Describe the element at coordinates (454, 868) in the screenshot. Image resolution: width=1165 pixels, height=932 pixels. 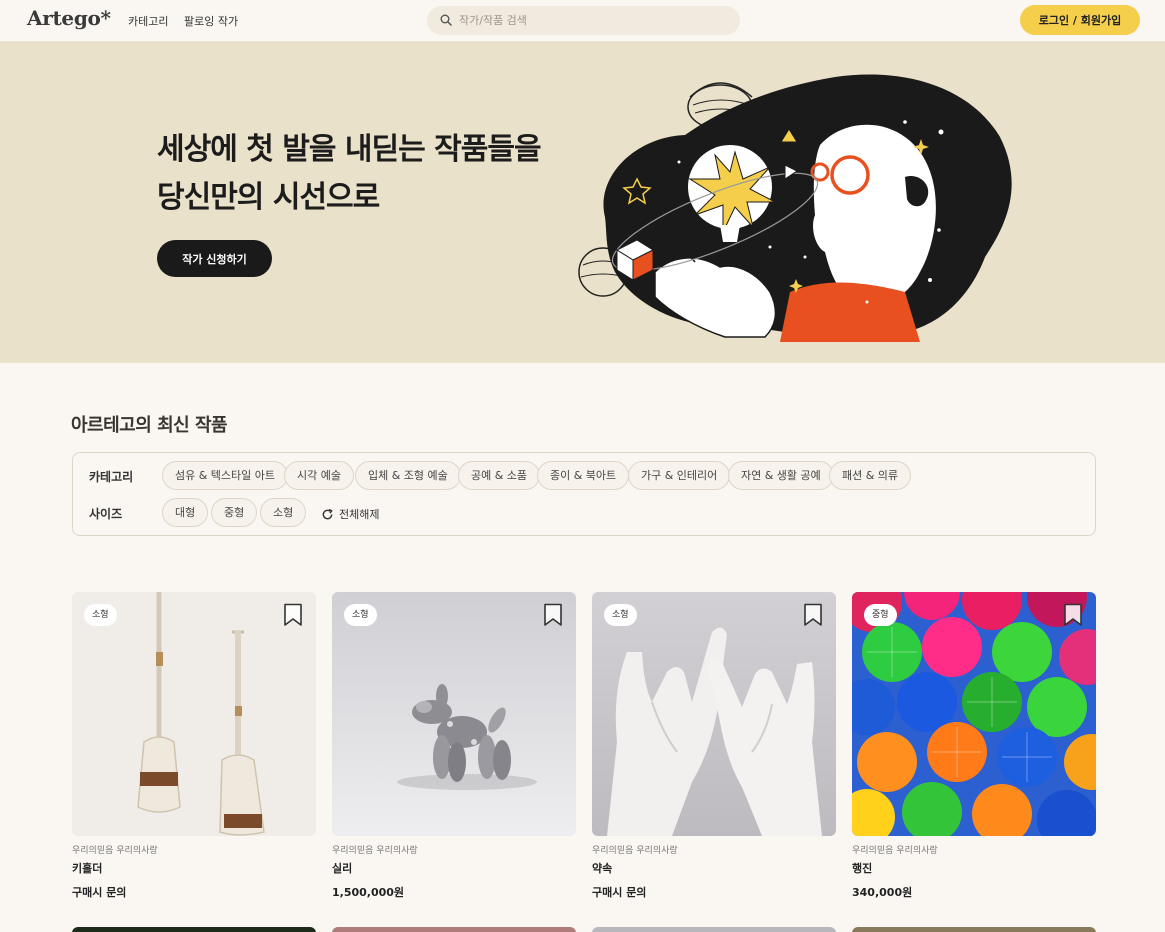
I see `product-name: 실리` at that location.